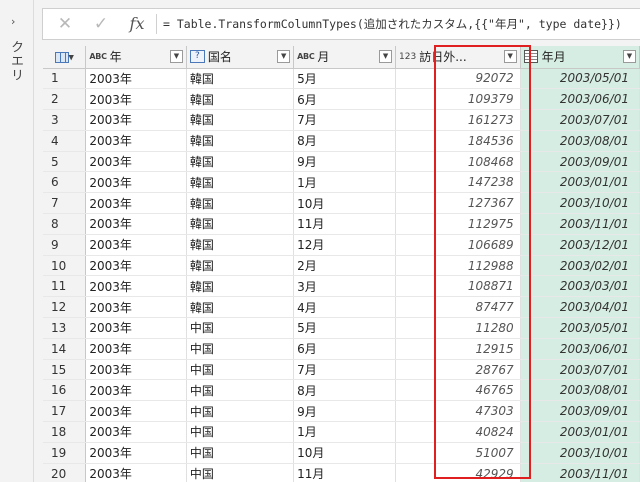 The width and height of the screenshot is (640, 482). Describe the element at coordinates (65, 370) in the screenshot. I see `row-number: 15` at that location.